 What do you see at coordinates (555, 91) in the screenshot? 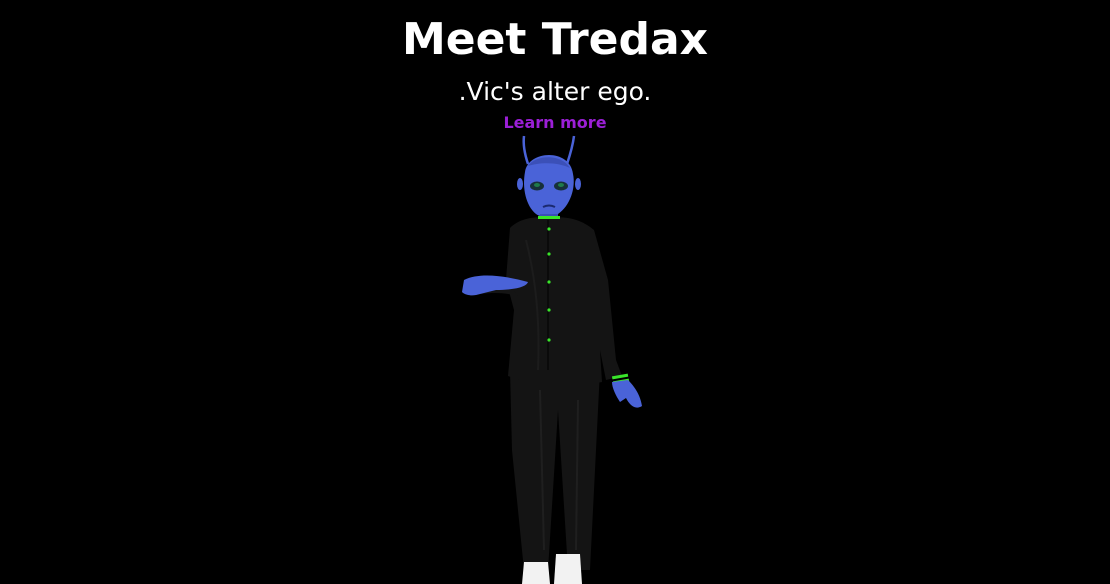
I see `page-subtitle: .Vic's alter ego.` at bounding box center [555, 91].